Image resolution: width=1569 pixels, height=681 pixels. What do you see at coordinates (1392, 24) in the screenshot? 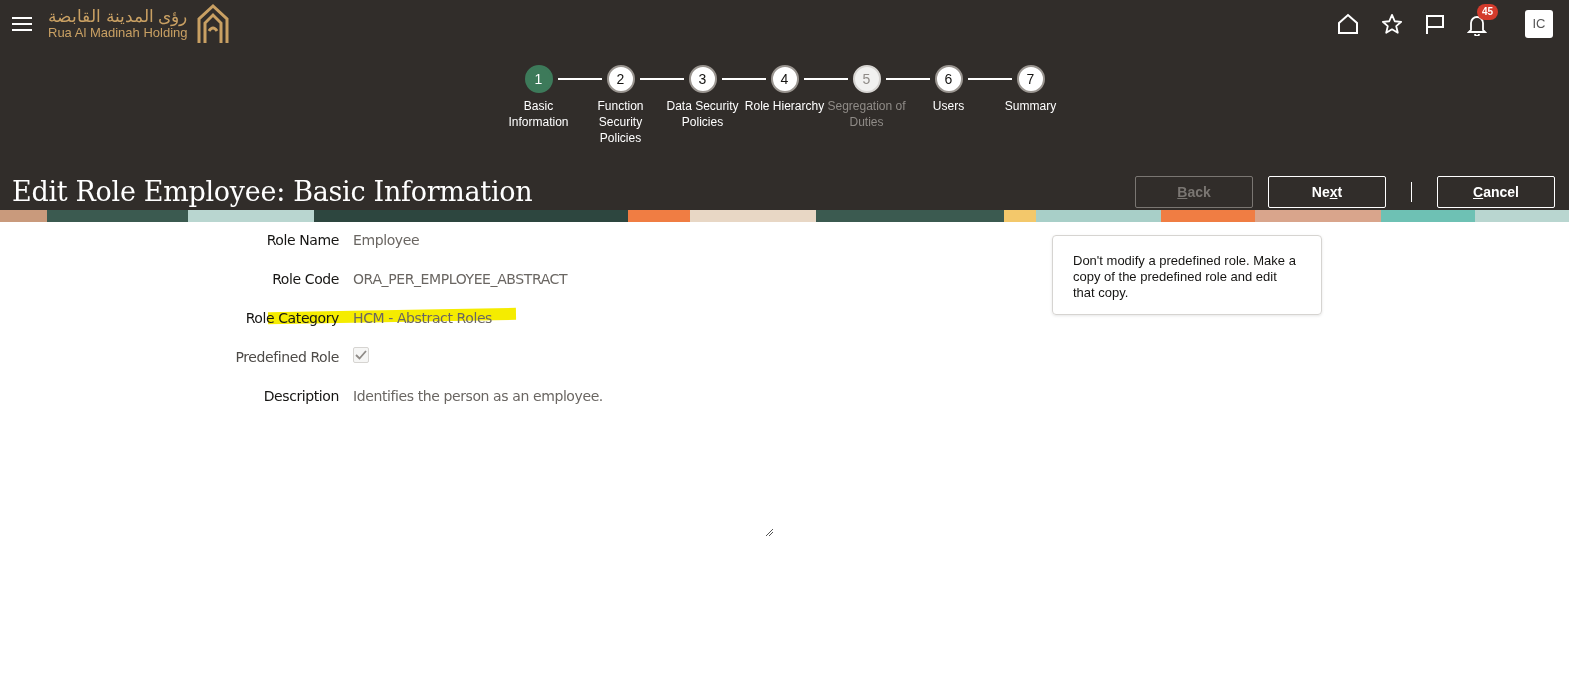
I see `star-icon` at bounding box center [1392, 24].